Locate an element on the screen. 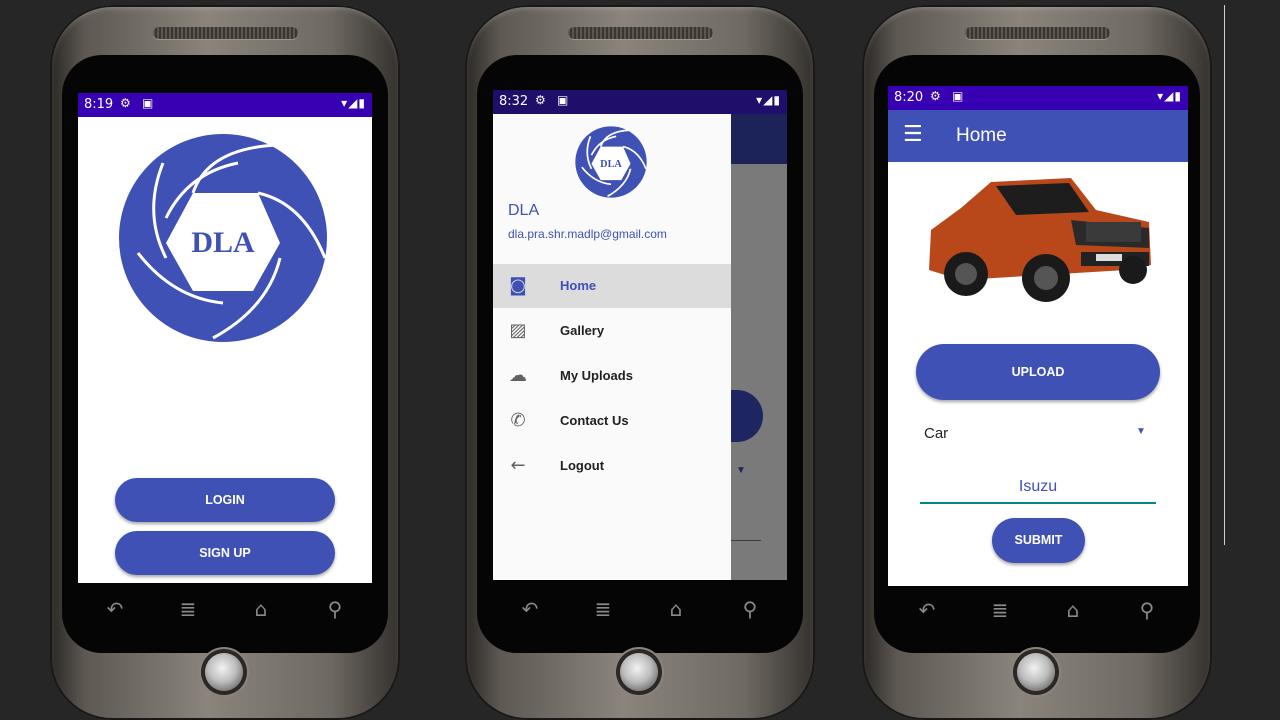  drawer-logo: DLA is located at coordinates (611, 162).